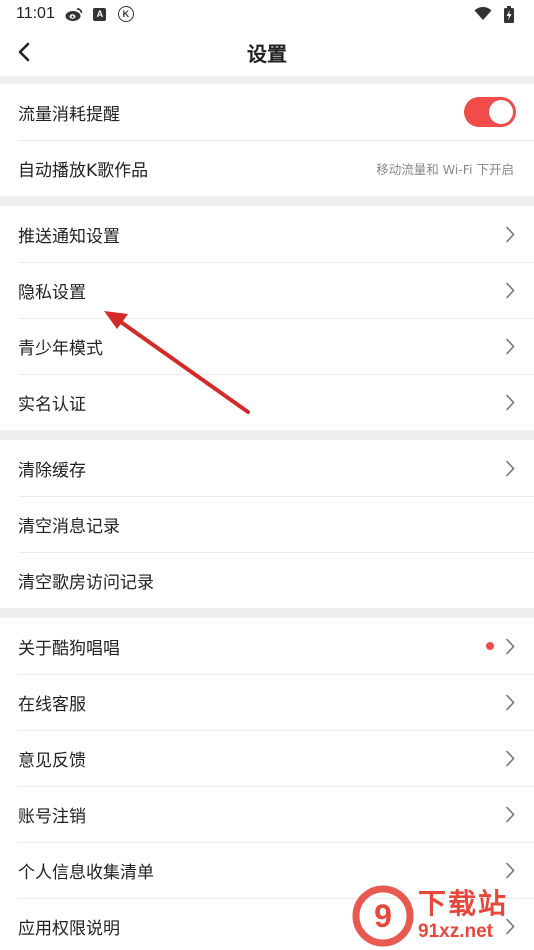  Describe the element at coordinates (86, 582) in the screenshot. I see `row-label: 清空歌房访问记录` at that location.